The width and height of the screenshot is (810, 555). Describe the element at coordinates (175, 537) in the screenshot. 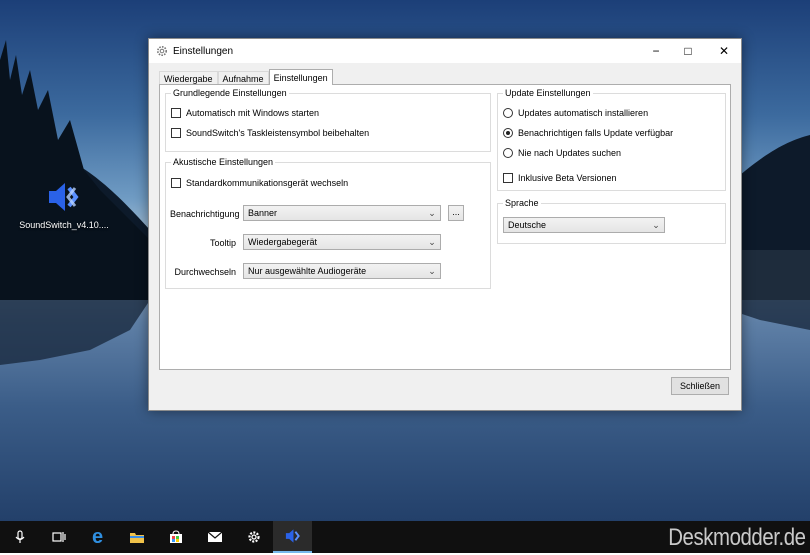

I see `store-icon` at that location.